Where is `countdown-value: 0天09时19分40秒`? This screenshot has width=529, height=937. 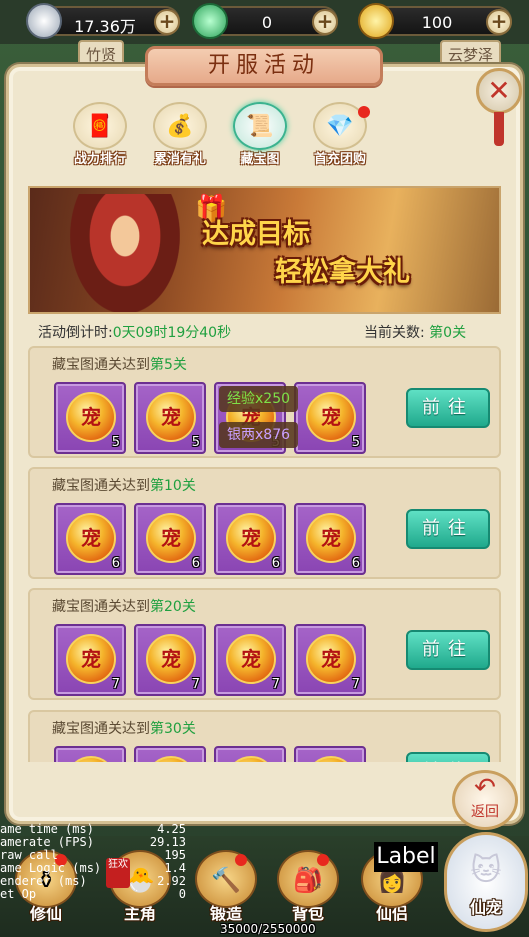
countdown-value: 0天09时19分40秒 is located at coordinates (172, 333).